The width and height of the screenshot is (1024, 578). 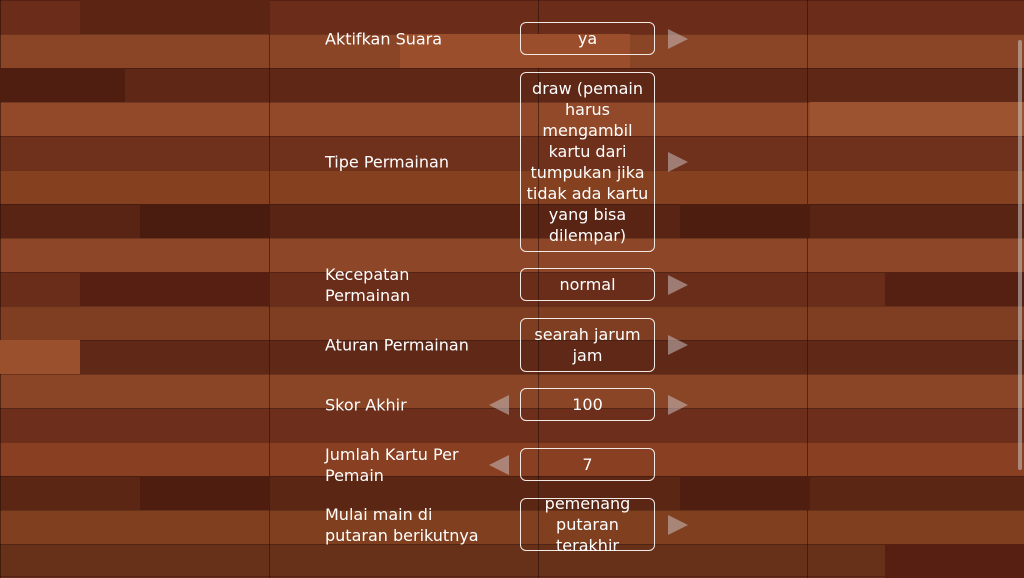 What do you see at coordinates (512, 465) in the screenshot?
I see `setting-row-cards-per-player: Jumlah Kartu Per Pemain 7` at bounding box center [512, 465].